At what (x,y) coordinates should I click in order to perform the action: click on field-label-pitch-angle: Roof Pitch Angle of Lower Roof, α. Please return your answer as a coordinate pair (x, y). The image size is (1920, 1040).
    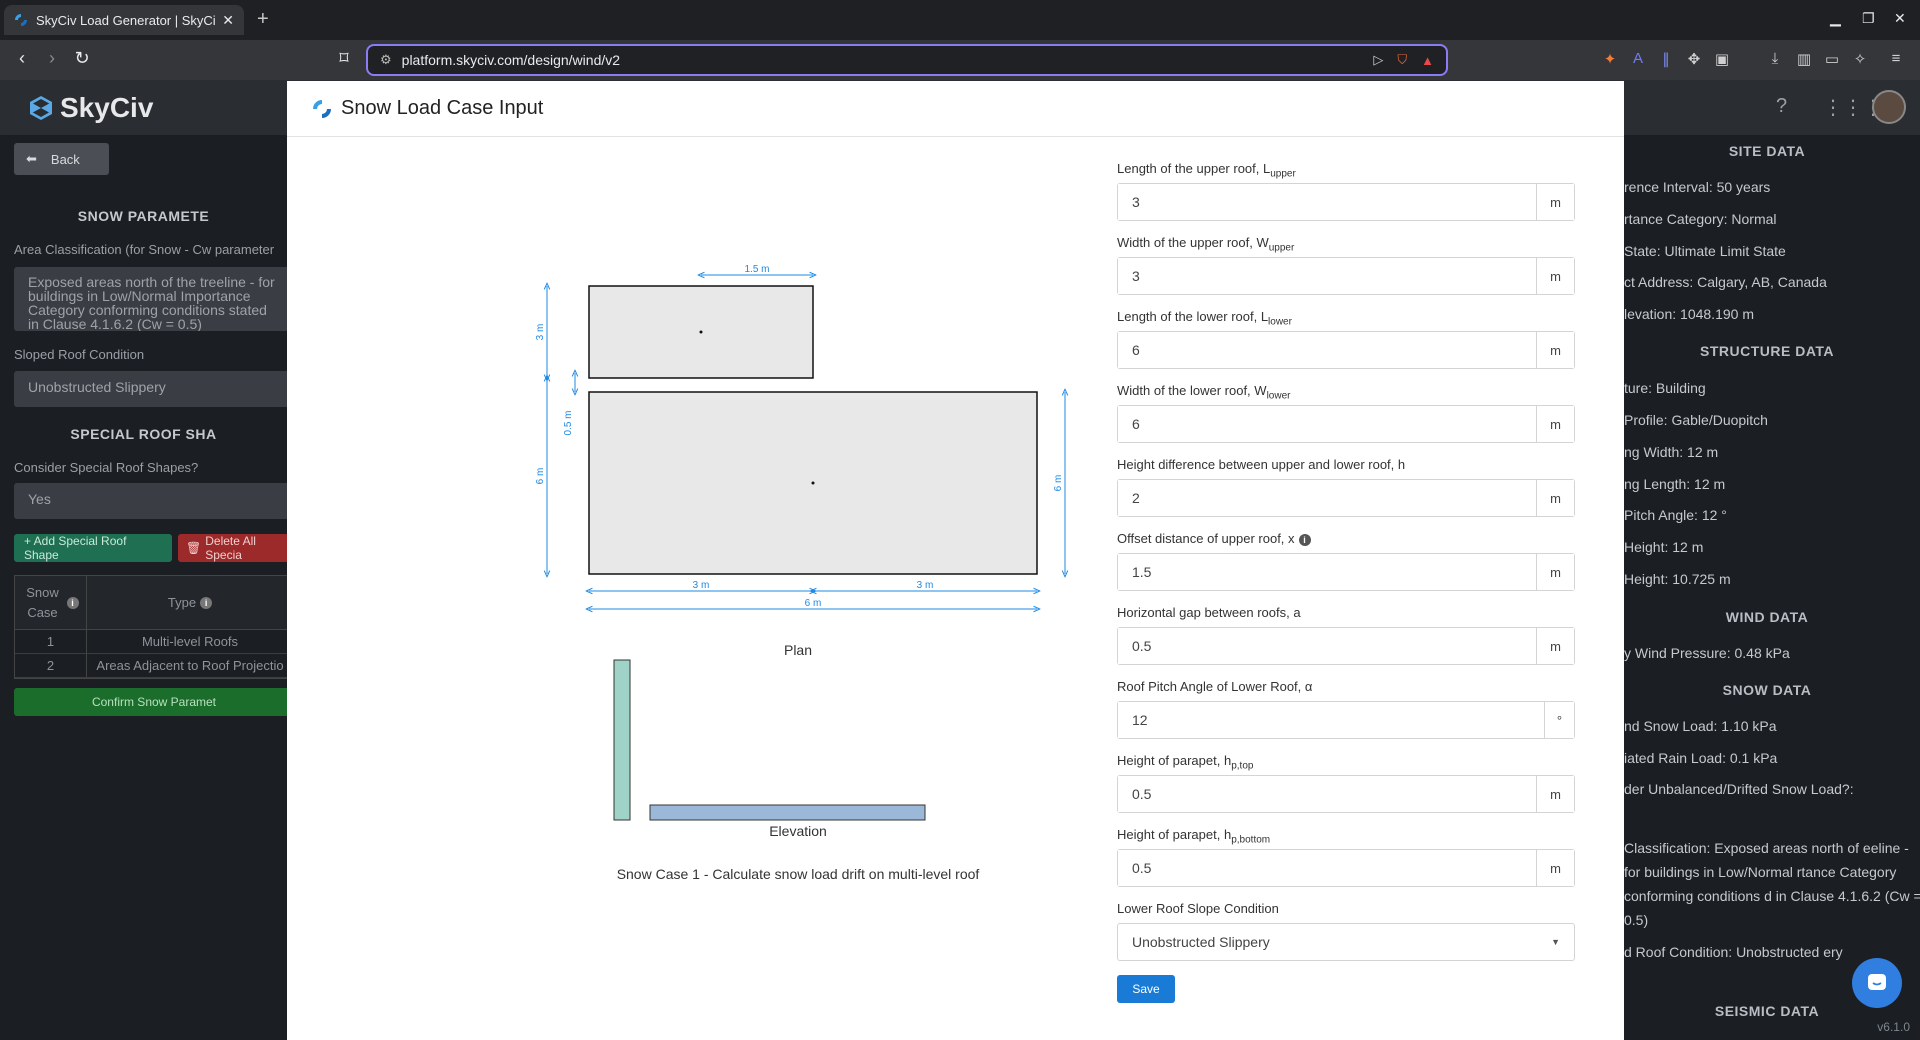
    Looking at the image, I should click on (1215, 686).